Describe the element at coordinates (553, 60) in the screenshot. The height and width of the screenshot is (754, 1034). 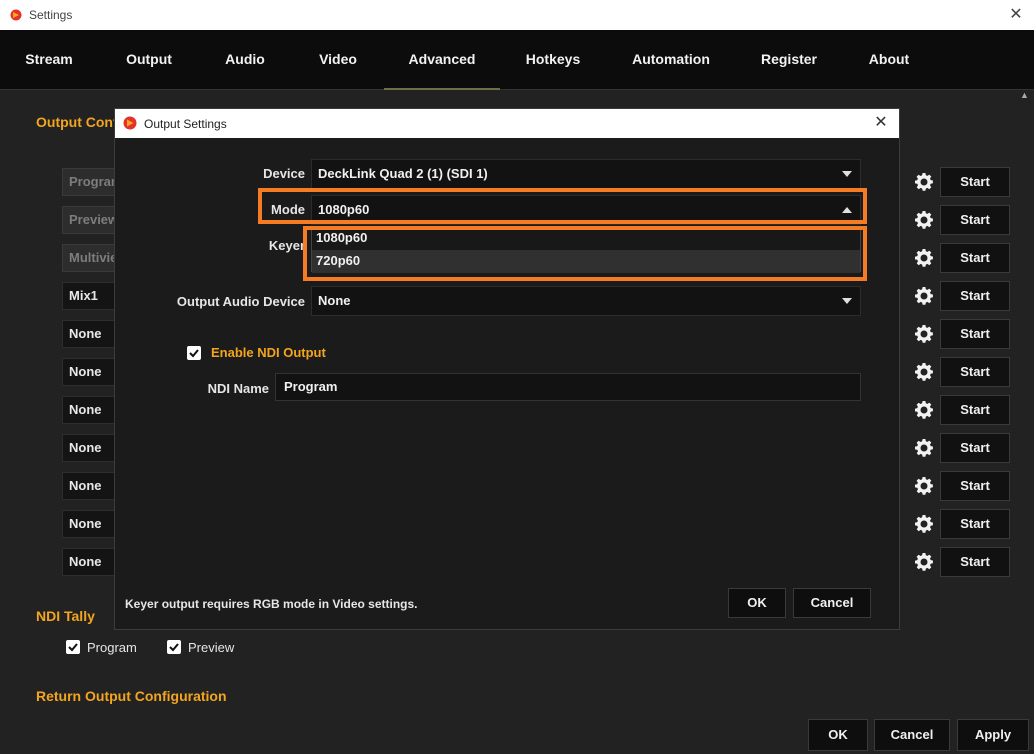
I see `tab-hotkeys: Hotkeys` at that location.